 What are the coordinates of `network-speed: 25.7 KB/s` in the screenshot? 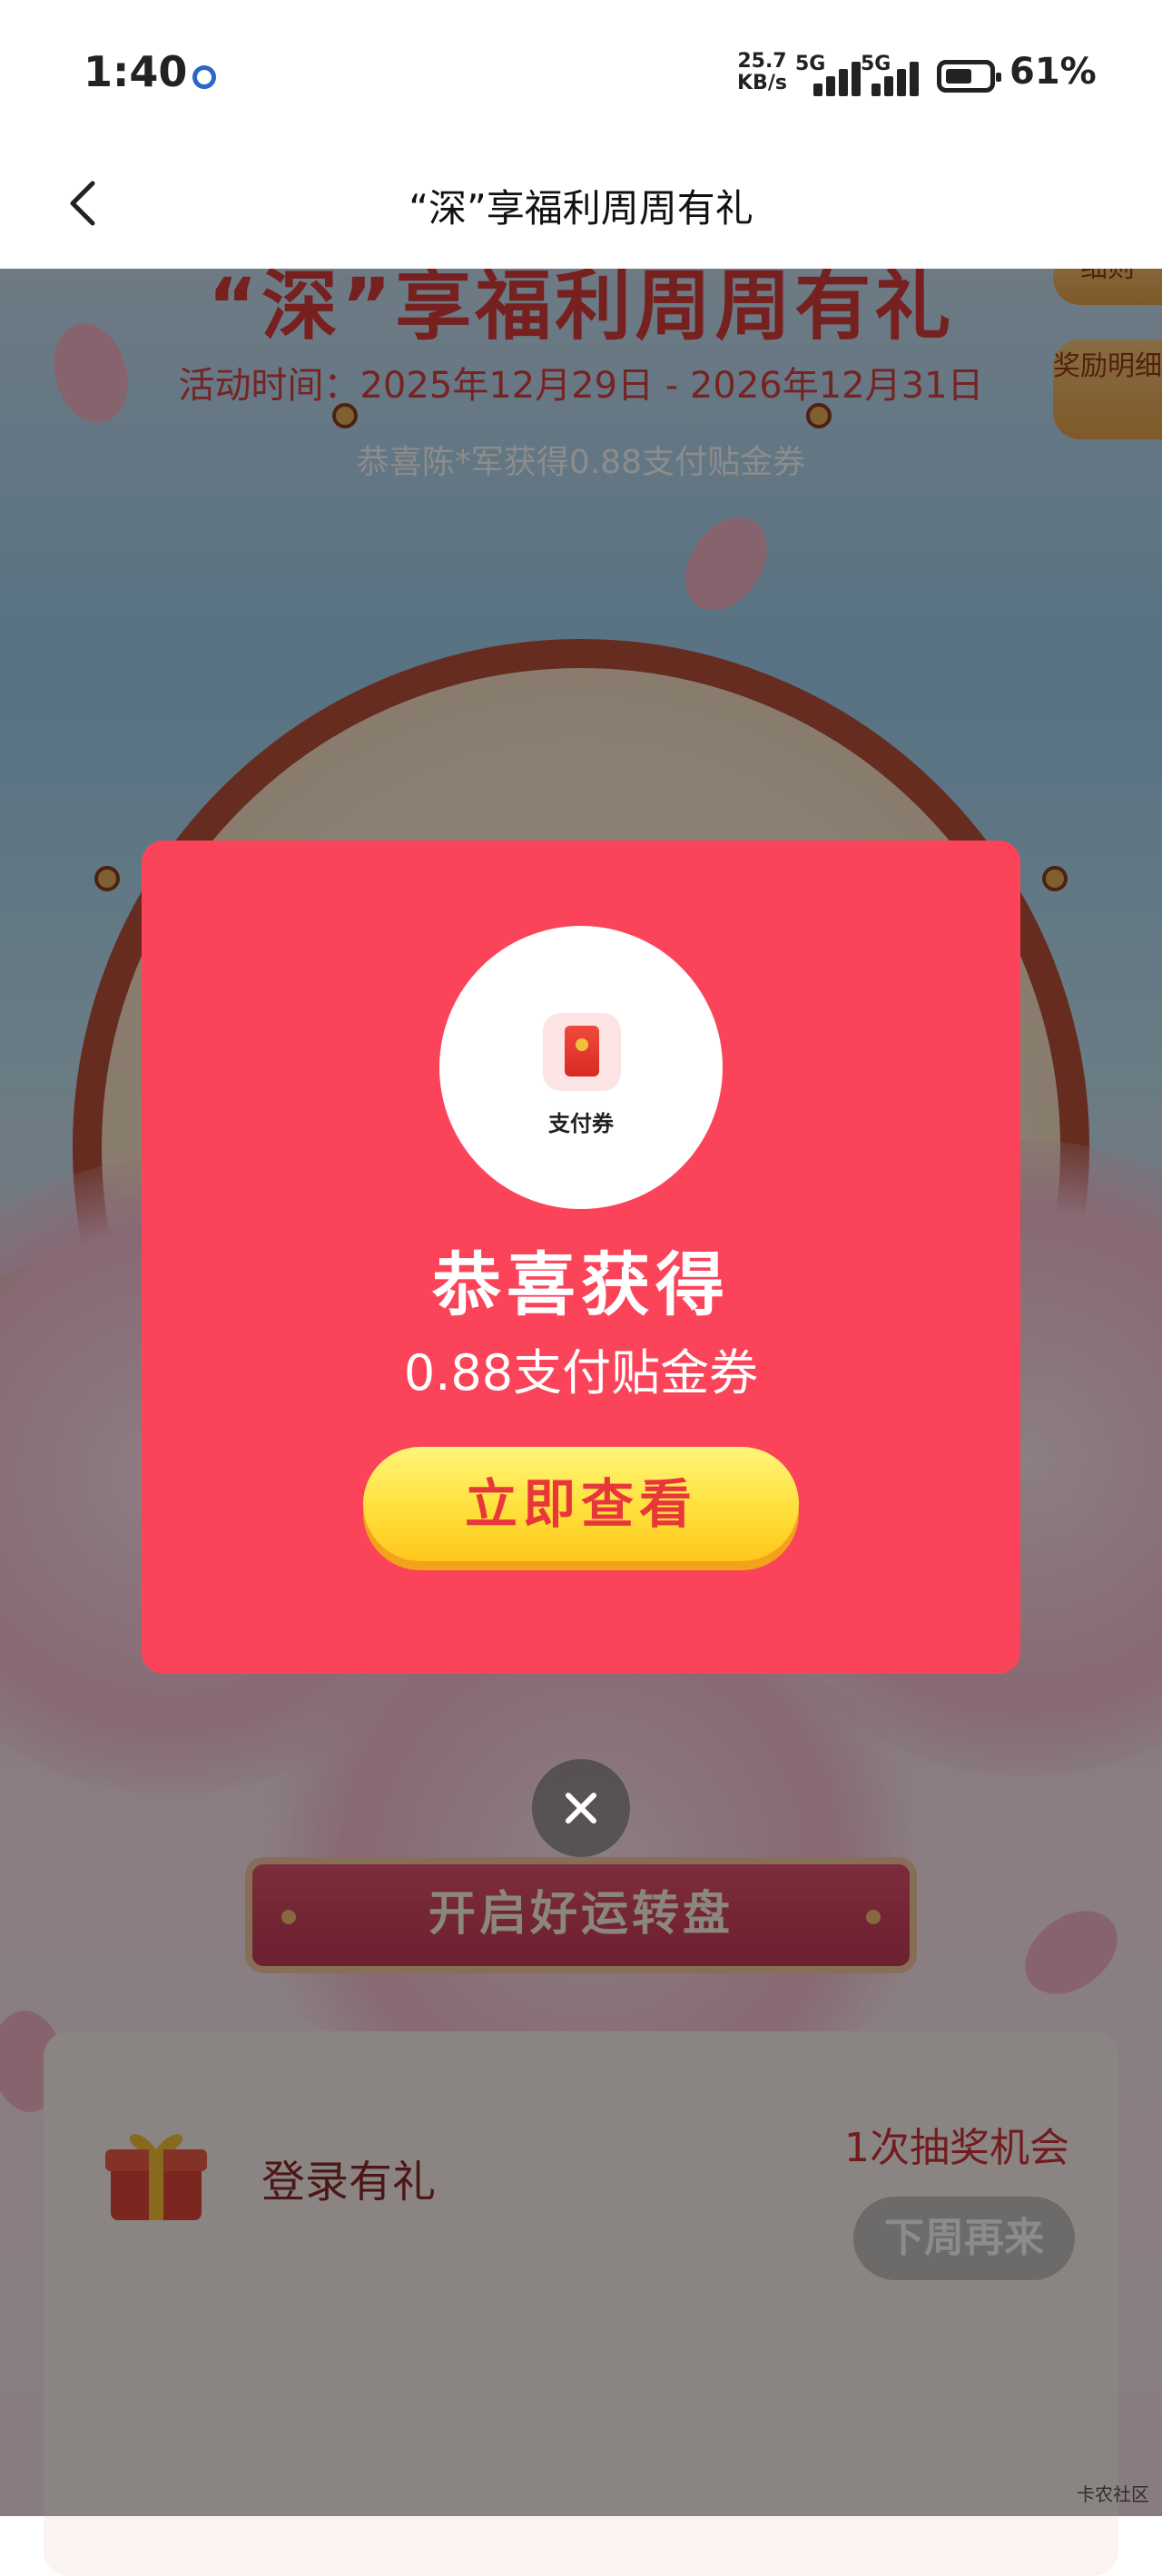 It's located at (762, 72).